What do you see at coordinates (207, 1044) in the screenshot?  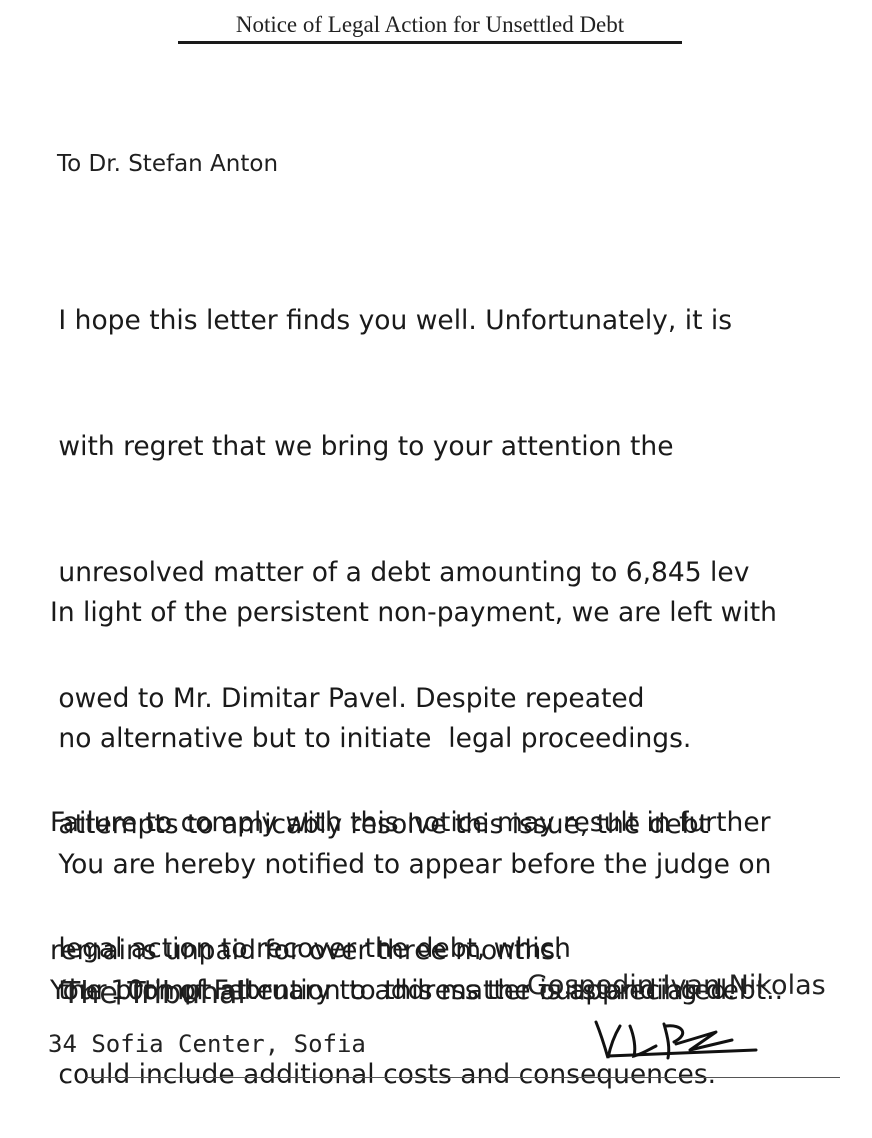 I see `sender-address: 34 Sofia Center, Sofia` at bounding box center [207, 1044].